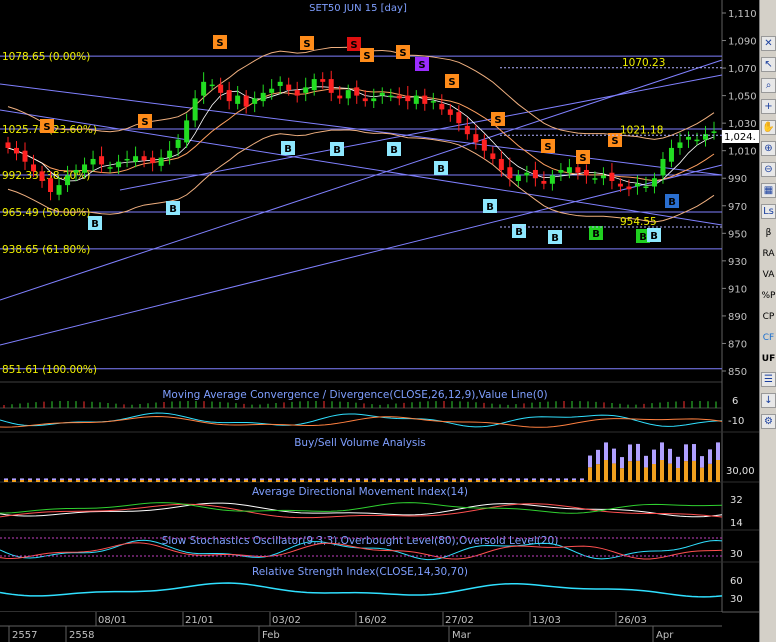 The width and height of the screenshot is (776, 642). What do you see at coordinates (768, 190) in the screenshot?
I see `toolbar-grid-icon: ▦` at bounding box center [768, 190].